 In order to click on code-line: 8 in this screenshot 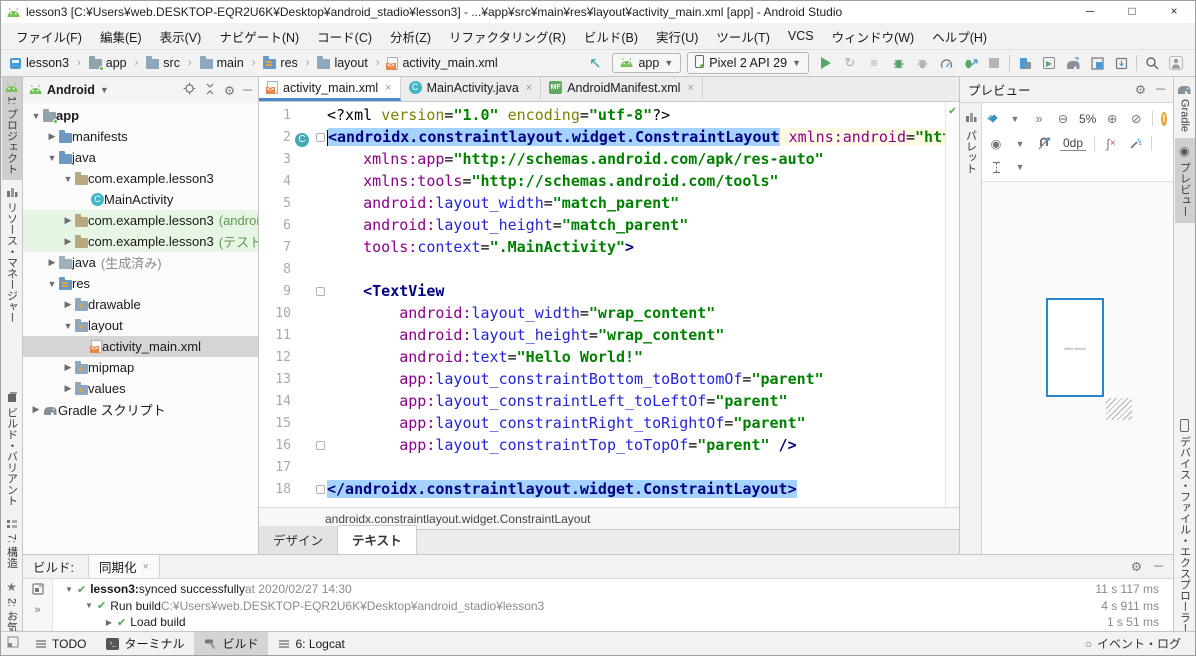, I will do `click(602, 269)`.